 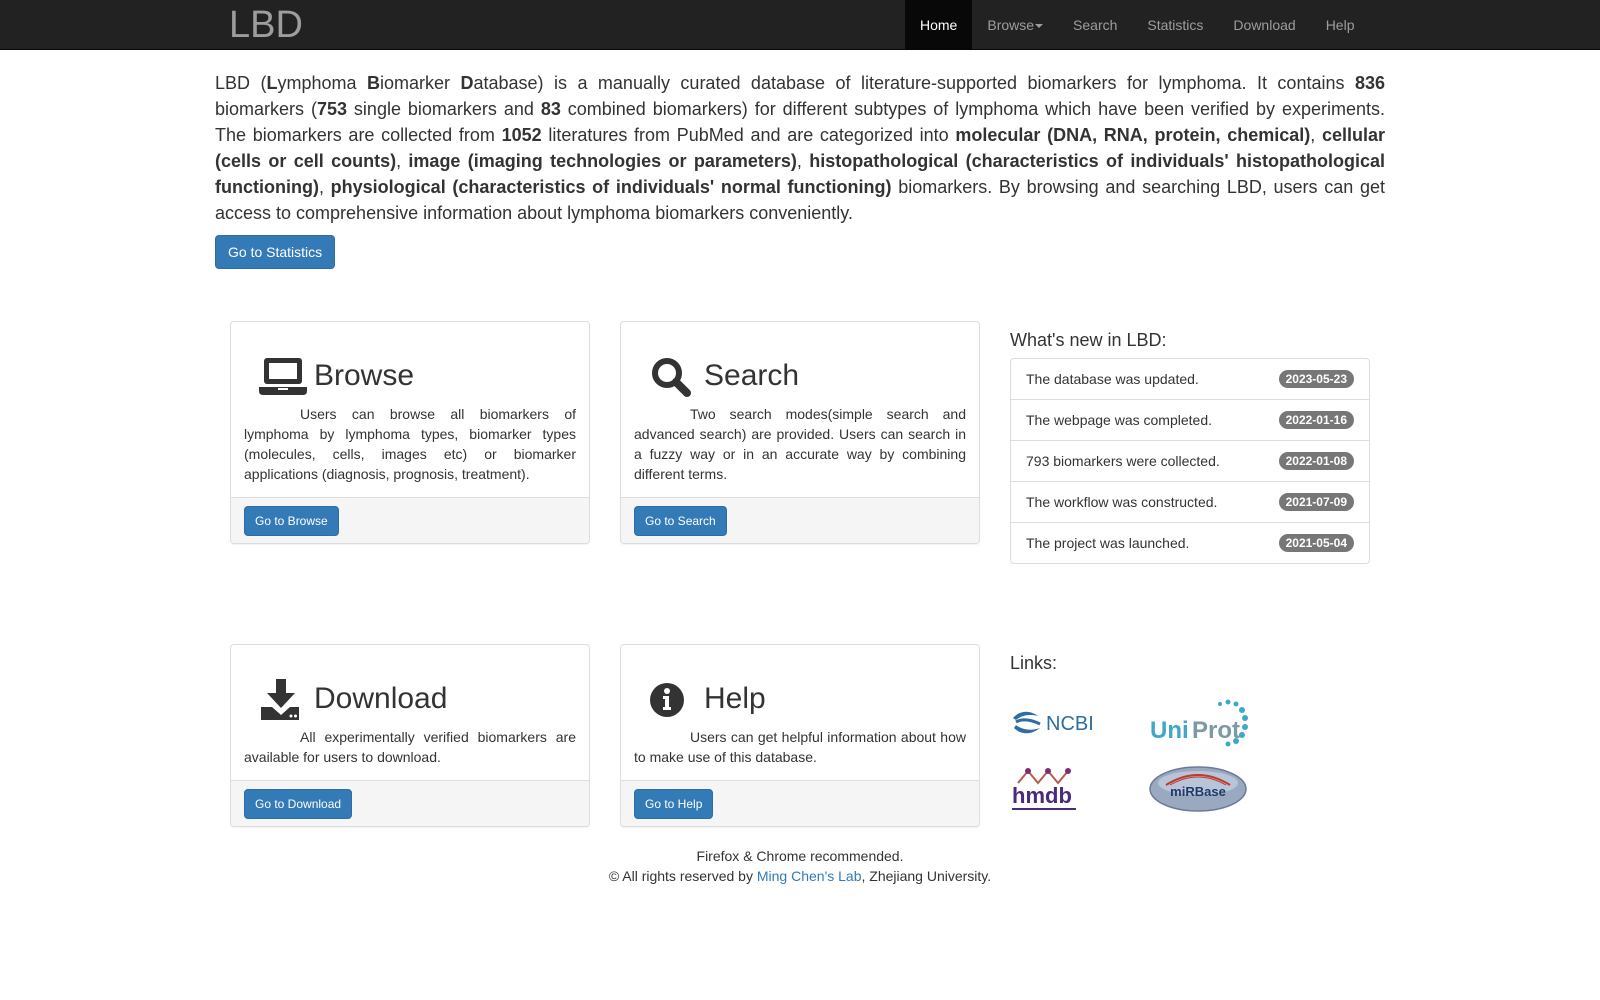 I want to click on intro-text: single biomarkers and, so click(x=444, y=109).